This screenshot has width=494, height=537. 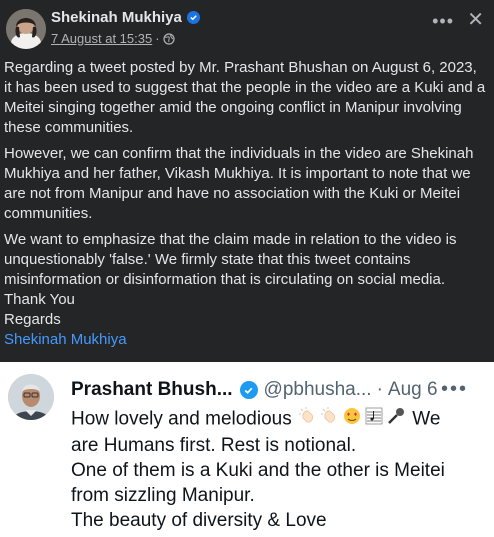 I want to click on tweet-line-5: The beauty of diversity & Love, so click(x=199, y=520).